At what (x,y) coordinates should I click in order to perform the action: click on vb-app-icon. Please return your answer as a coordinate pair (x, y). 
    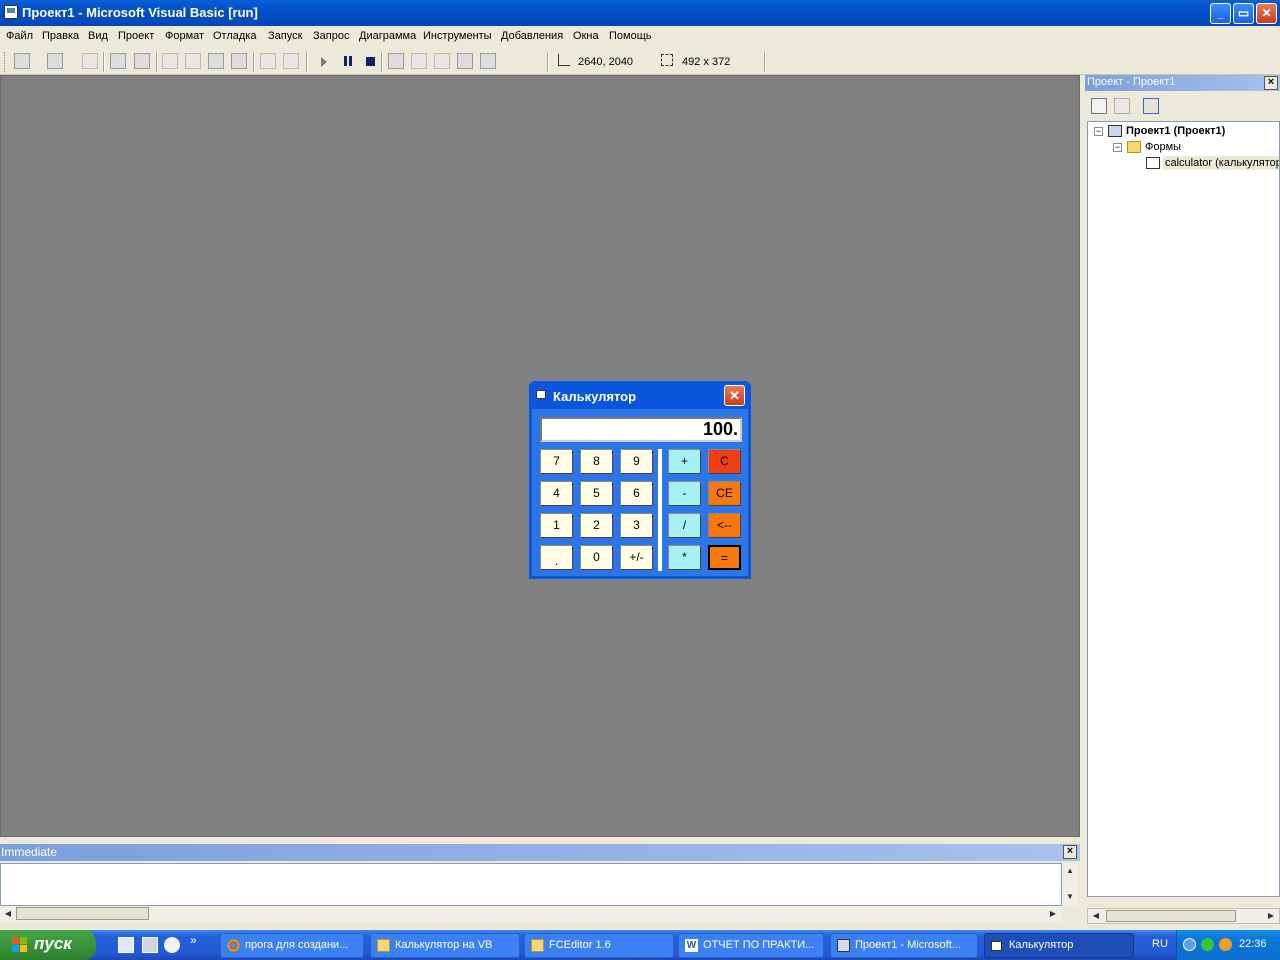
    Looking at the image, I should click on (11, 12).